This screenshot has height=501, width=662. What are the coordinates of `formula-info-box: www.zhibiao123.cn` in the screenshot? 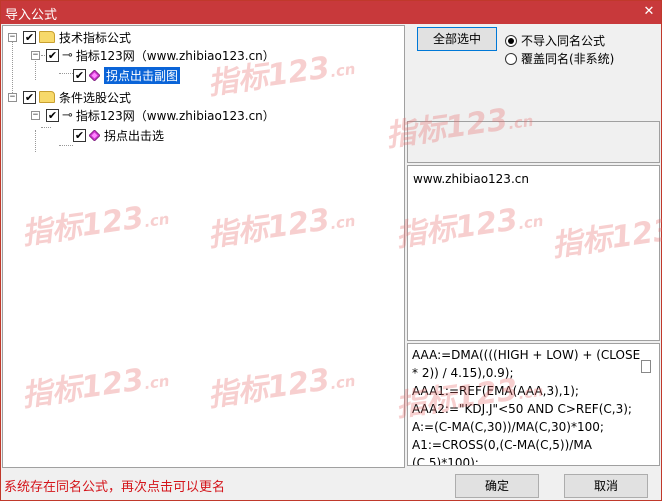 It's located at (533, 253).